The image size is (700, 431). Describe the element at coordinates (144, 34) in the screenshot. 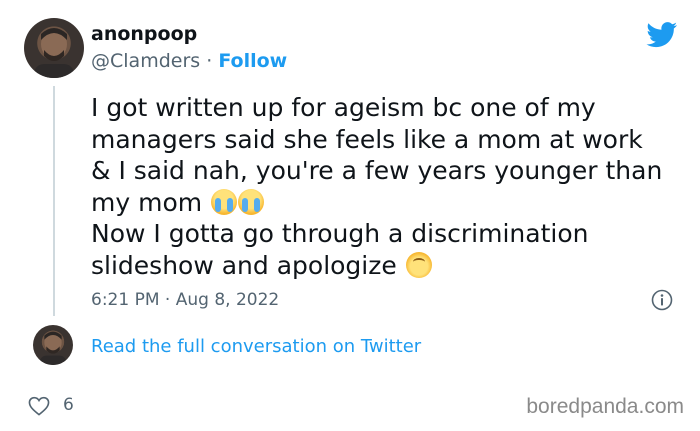

I see `author-display-name: anonpoop` at that location.